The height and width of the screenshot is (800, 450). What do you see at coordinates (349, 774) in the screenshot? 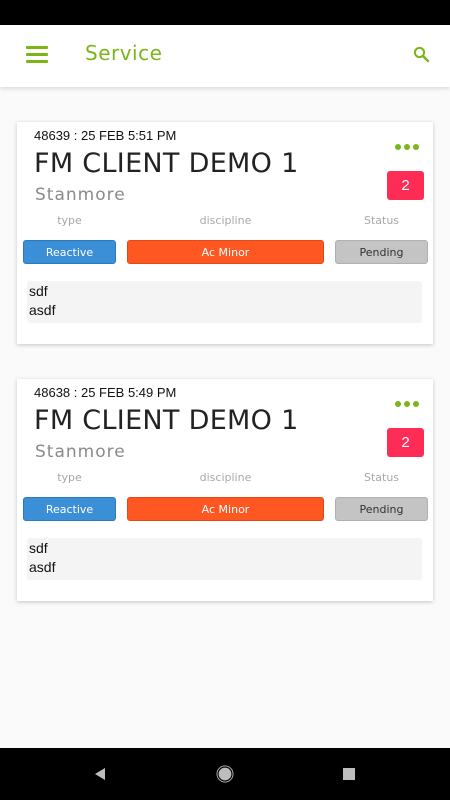
I see `recents-square-icon` at bounding box center [349, 774].